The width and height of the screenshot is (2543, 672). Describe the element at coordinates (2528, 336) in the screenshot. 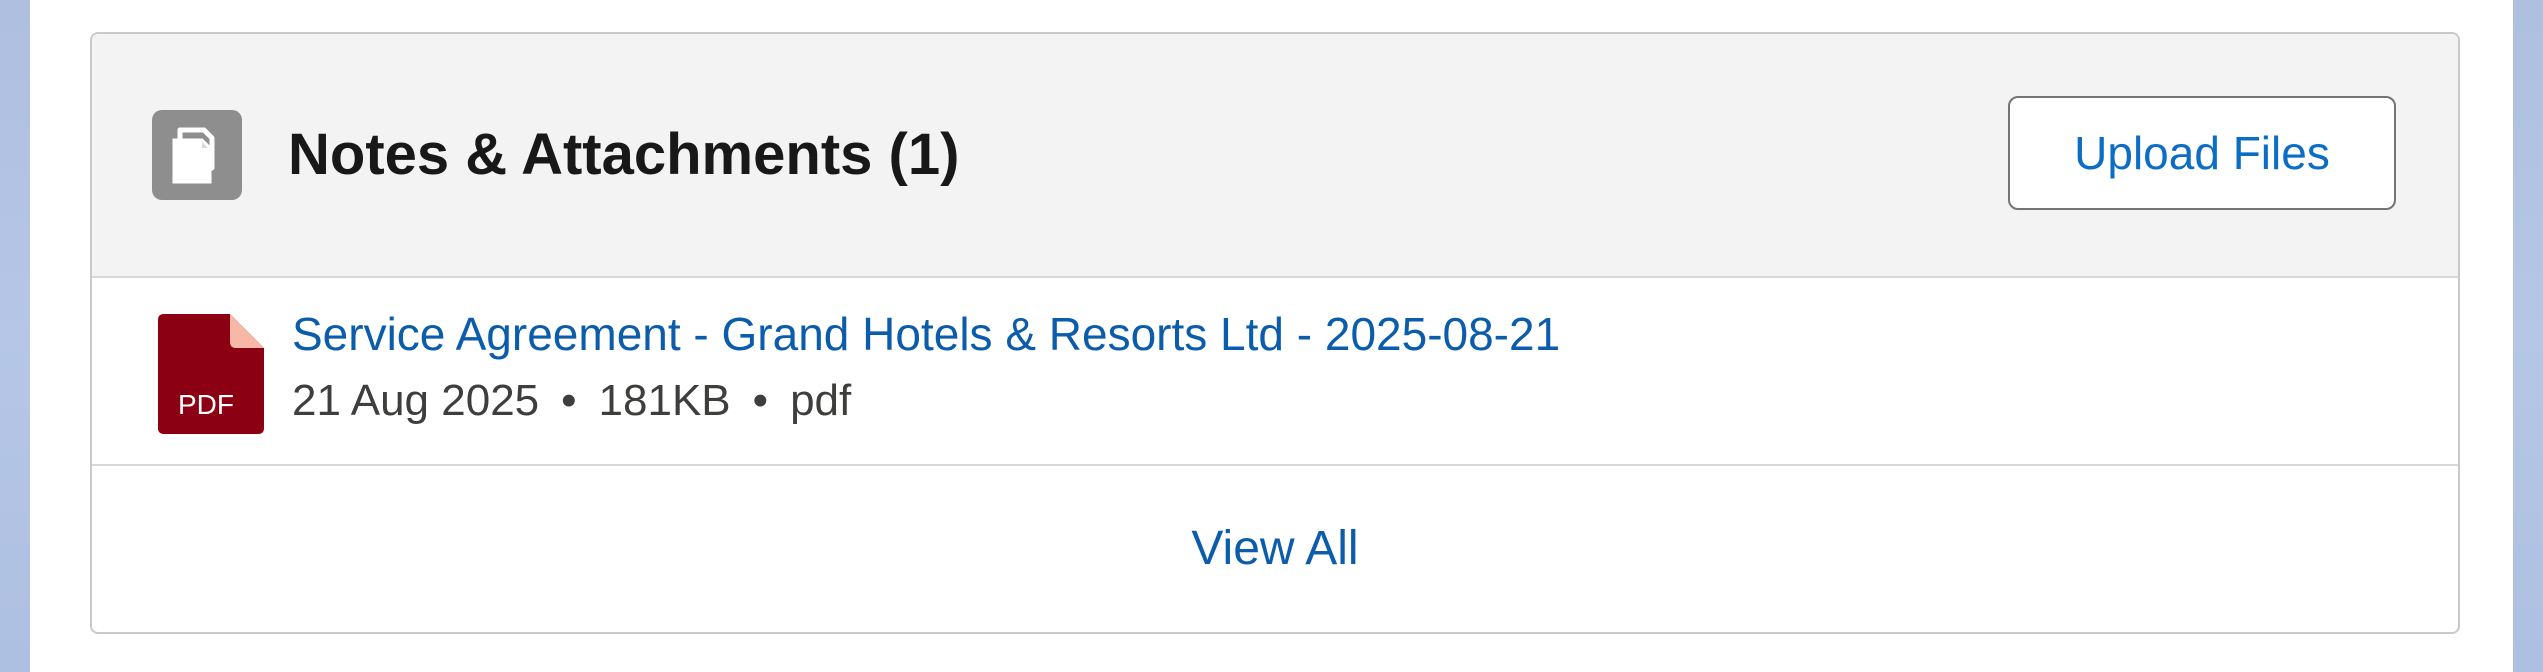

I see `background-right` at that location.